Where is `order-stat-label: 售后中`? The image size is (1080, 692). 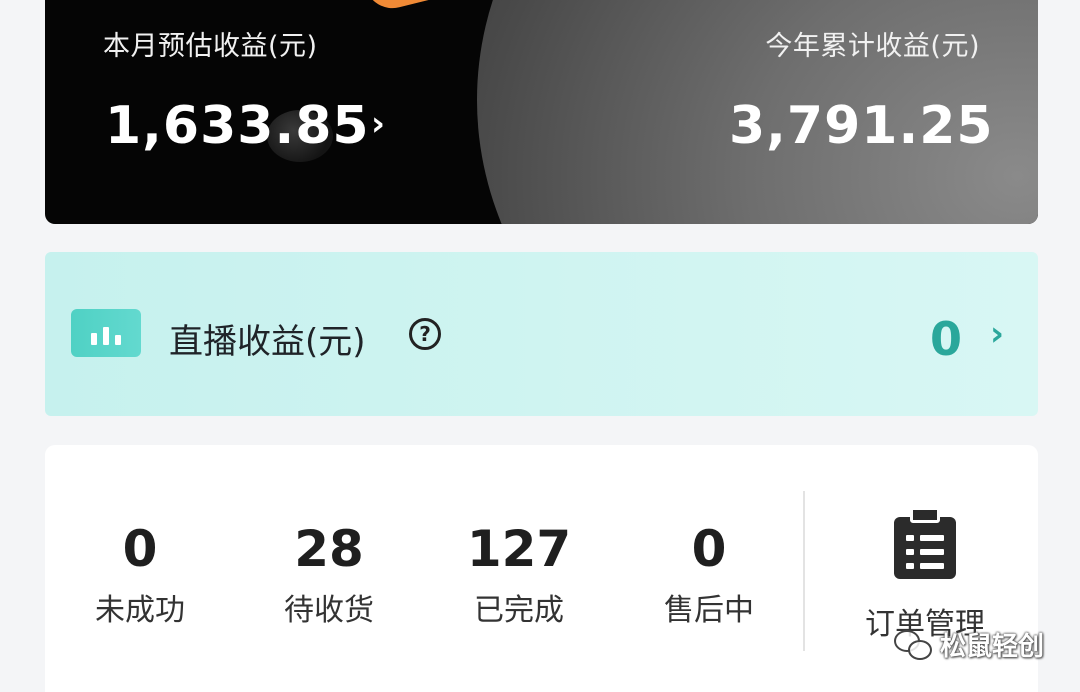
order-stat-label: 售后中 is located at coordinates (709, 610).